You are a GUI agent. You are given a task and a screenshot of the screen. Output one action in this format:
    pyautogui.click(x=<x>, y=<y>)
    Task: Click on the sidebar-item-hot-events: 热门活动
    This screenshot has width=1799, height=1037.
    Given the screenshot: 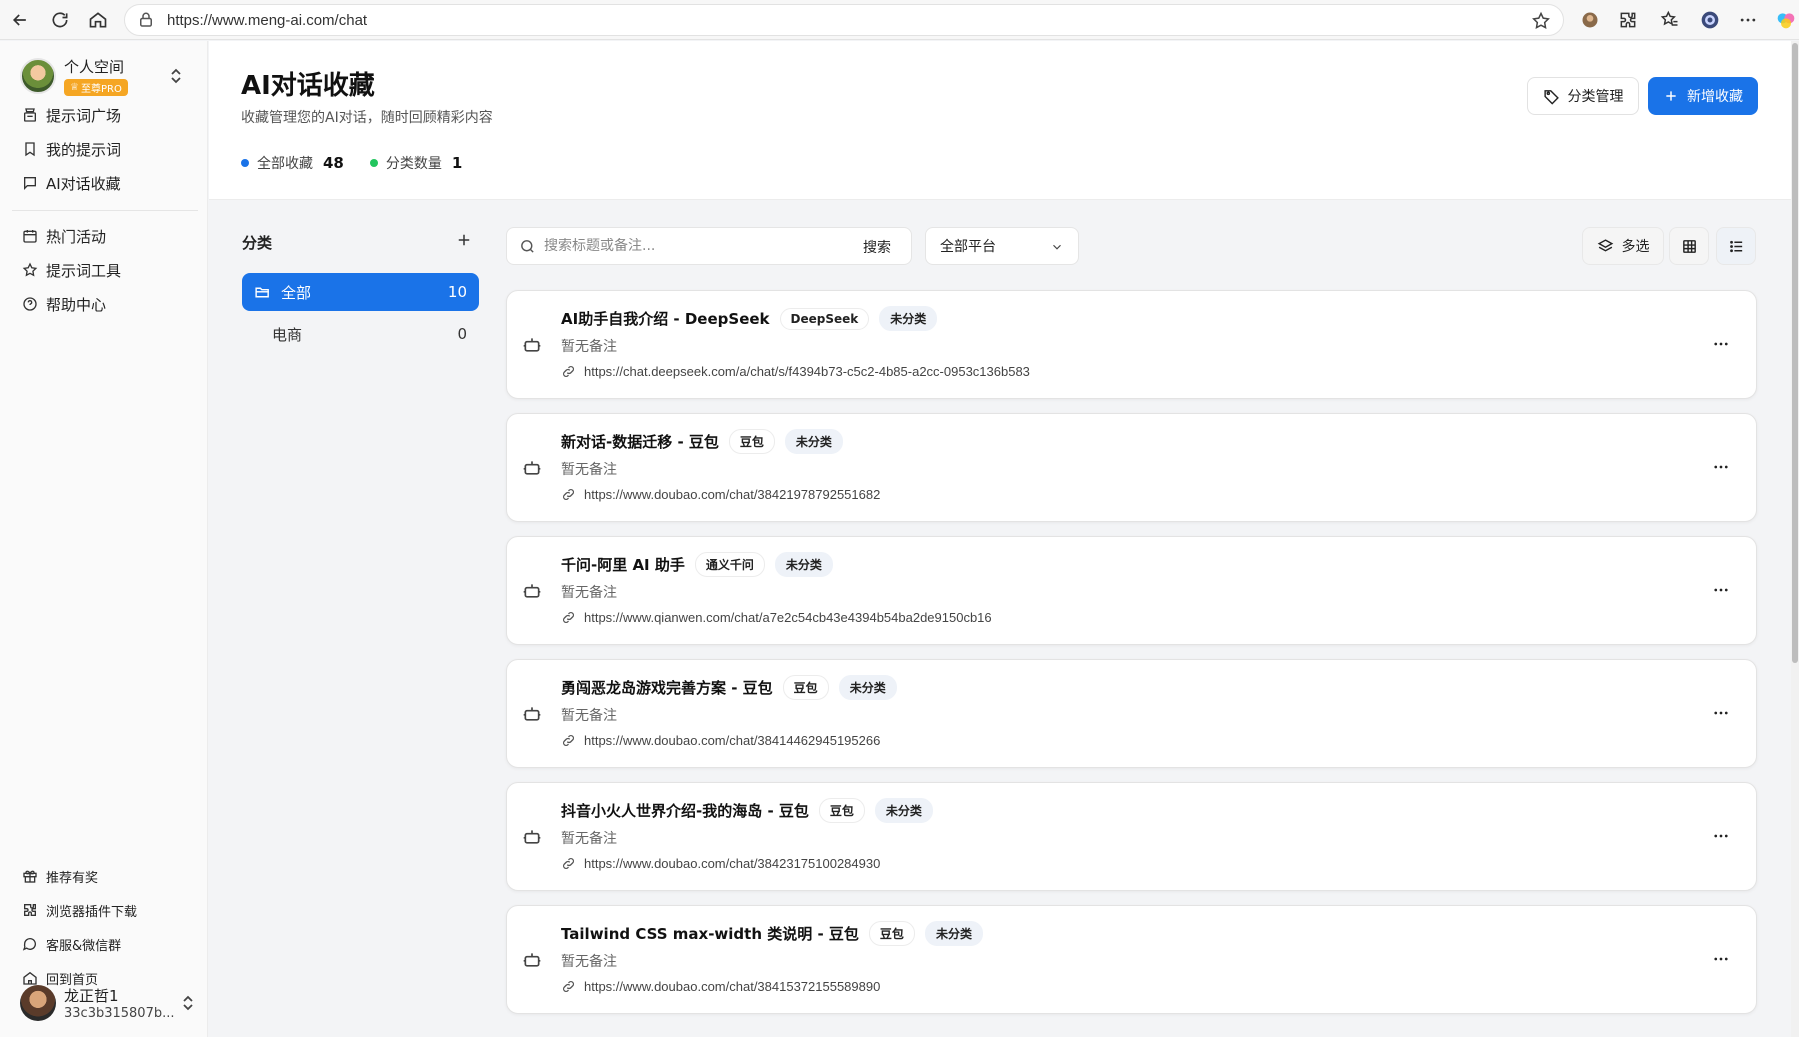 What is the action you would take?
    pyautogui.click(x=104, y=236)
    